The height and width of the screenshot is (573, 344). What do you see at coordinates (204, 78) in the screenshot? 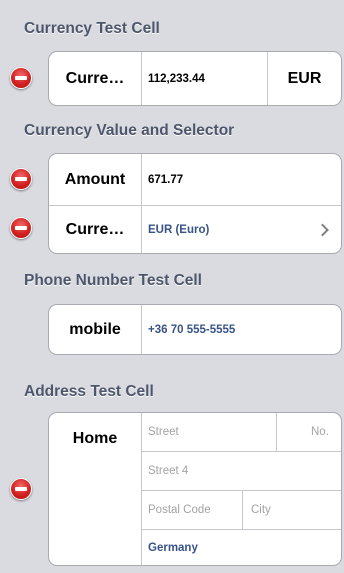
I see `currency-value-field: 112,233.44` at bounding box center [204, 78].